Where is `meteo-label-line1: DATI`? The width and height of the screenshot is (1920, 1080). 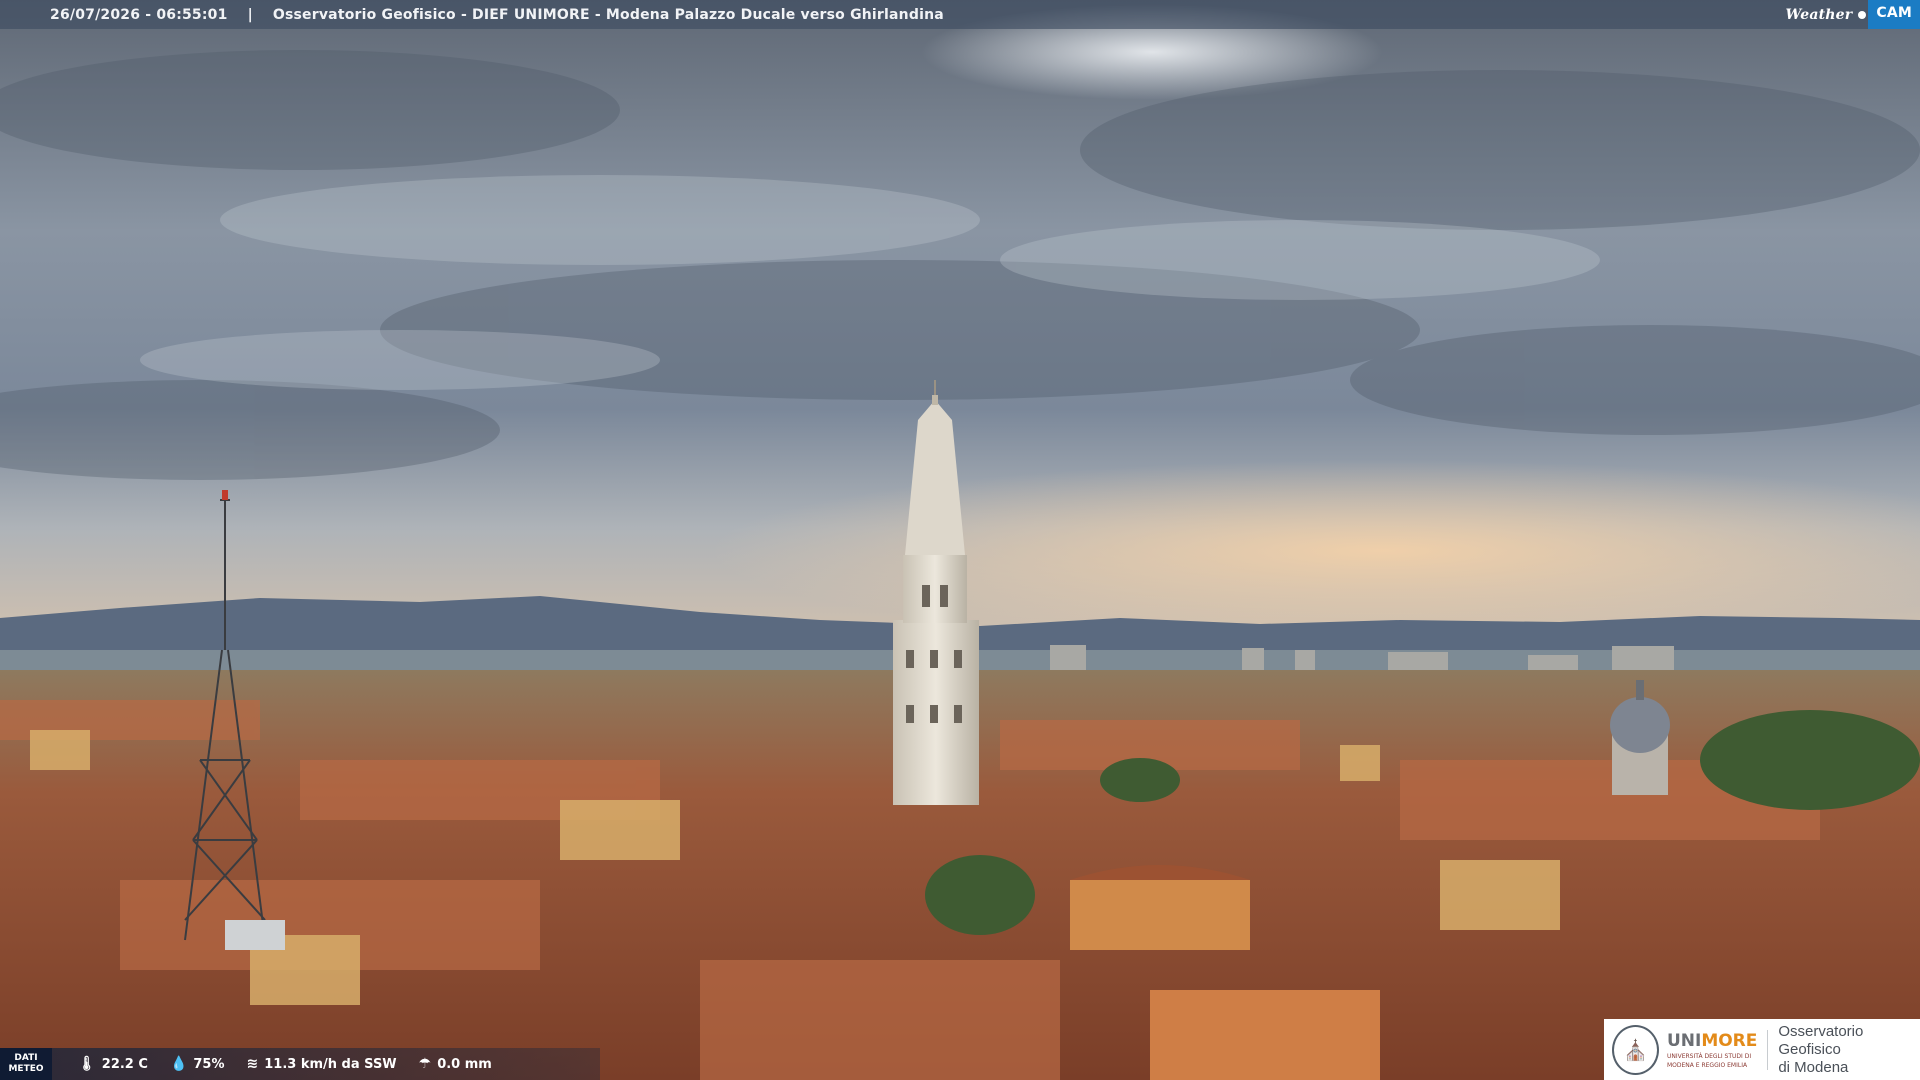
meteo-label-line1: DATI is located at coordinates (26, 1058).